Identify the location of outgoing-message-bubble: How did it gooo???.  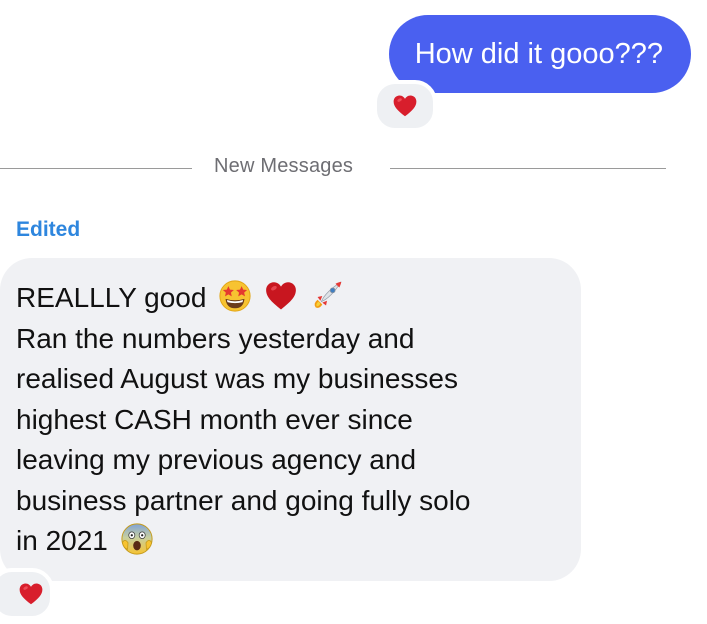
(539, 54).